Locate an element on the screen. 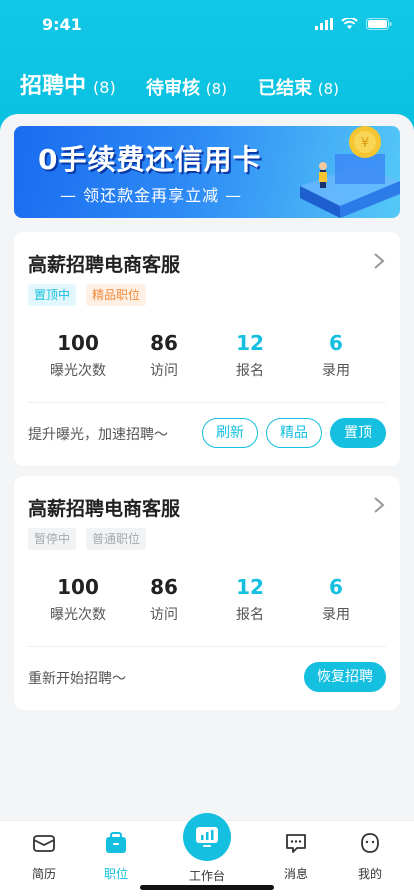  tabbar-label: 我的 is located at coordinates (369, 874).